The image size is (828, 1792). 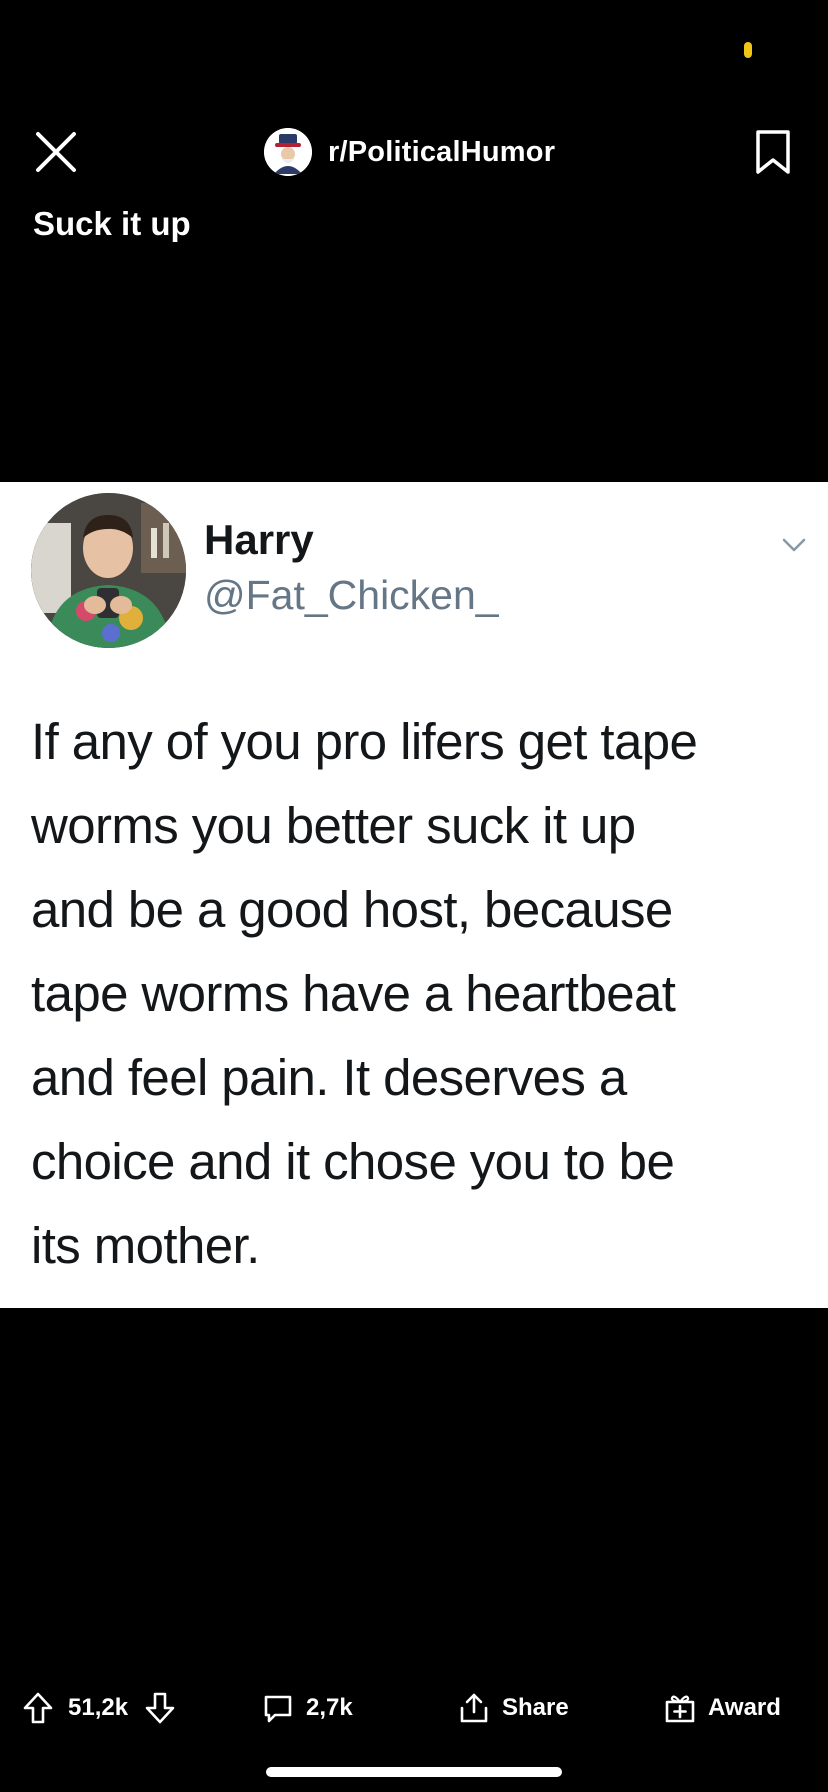 I want to click on bookmark-button, so click(x=773, y=152).